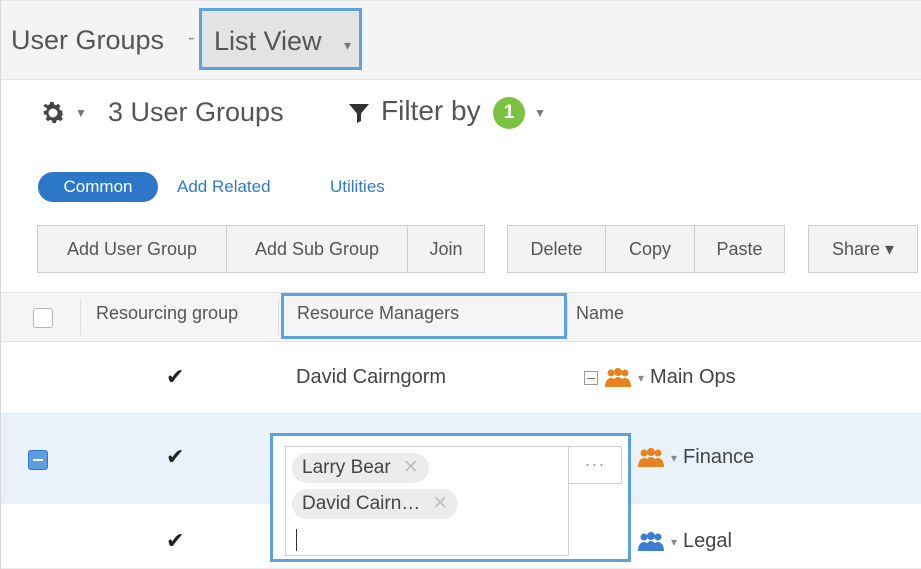 Image resolution: width=921 pixels, height=569 pixels. I want to click on column-header-name: Name, so click(600, 313).